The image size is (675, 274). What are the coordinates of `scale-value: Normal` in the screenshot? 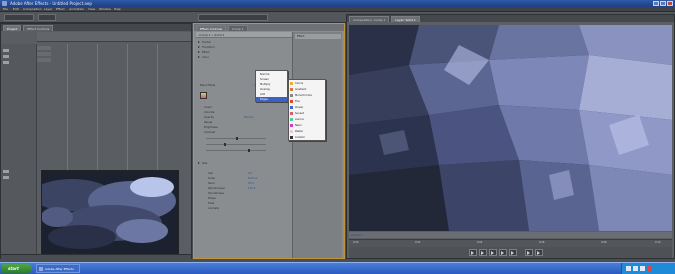 It's located at (252, 179).